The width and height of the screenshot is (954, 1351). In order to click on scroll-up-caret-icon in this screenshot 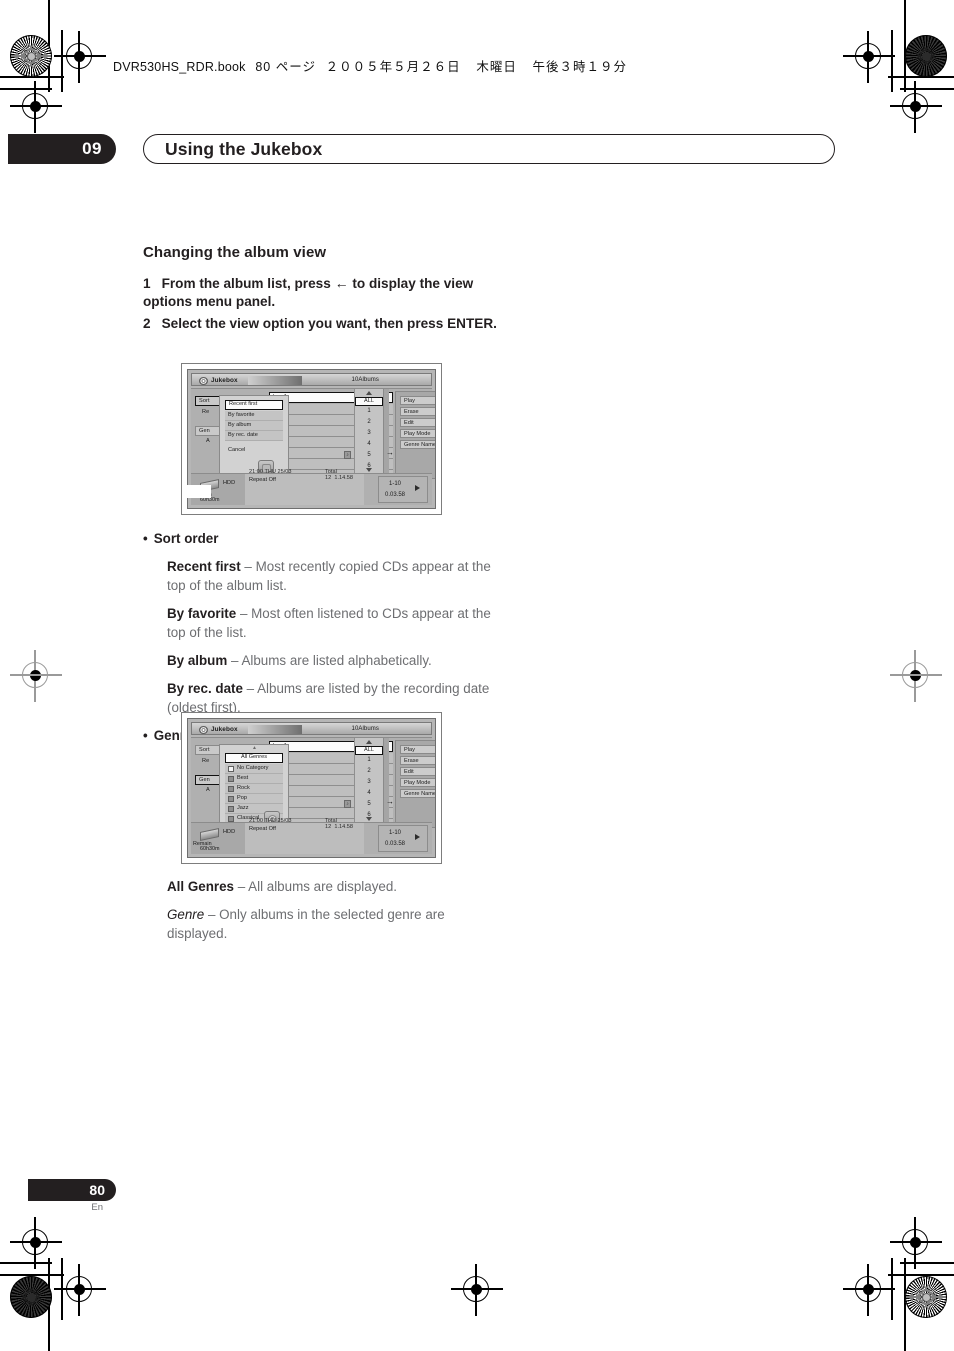, I will do `click(368, 393)`.